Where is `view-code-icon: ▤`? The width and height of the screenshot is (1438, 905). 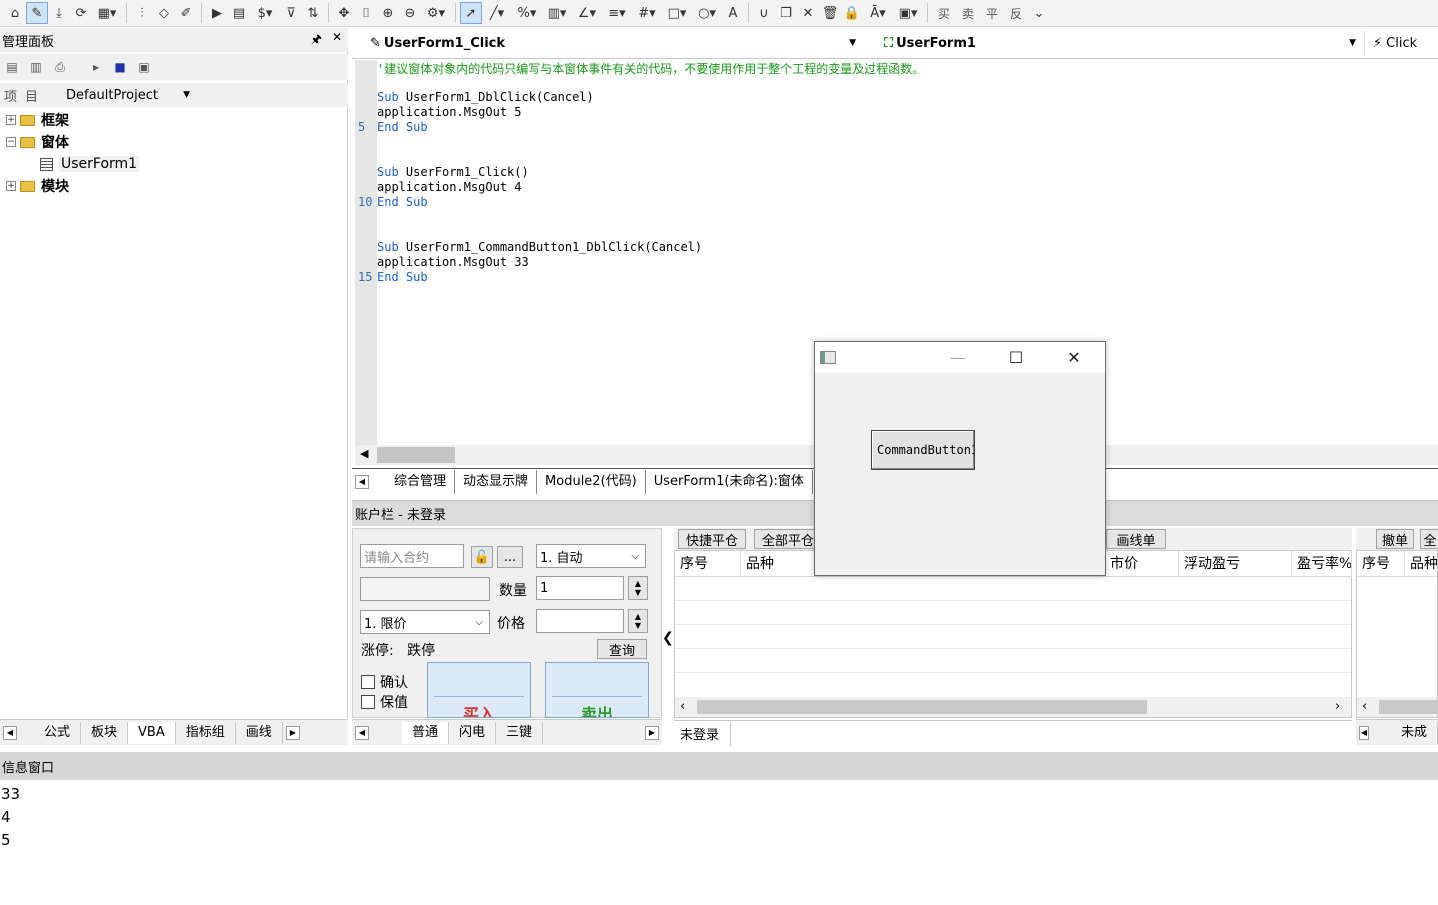
view-code-icon: ▤ is located at coordinates (12, 67).